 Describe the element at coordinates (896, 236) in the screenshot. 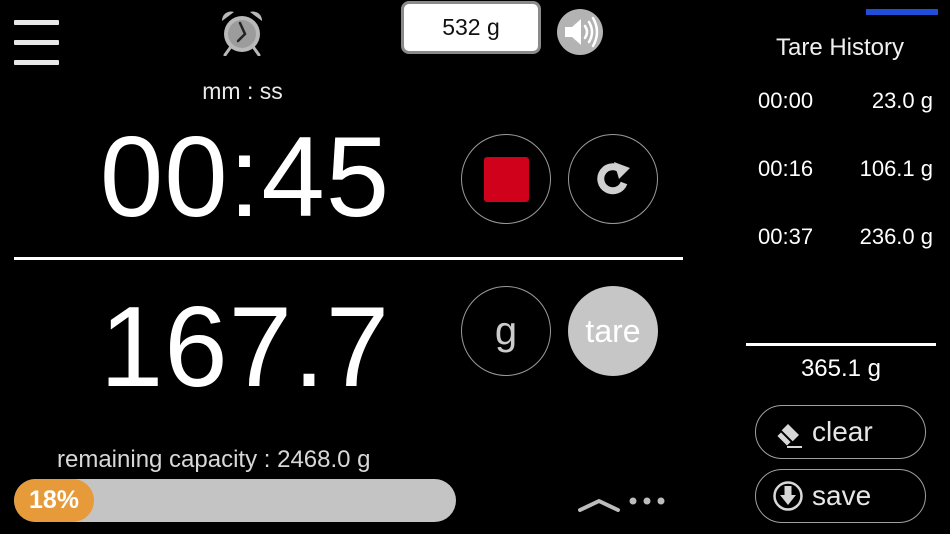

I see `history-weight: 236.0 g` at that location.